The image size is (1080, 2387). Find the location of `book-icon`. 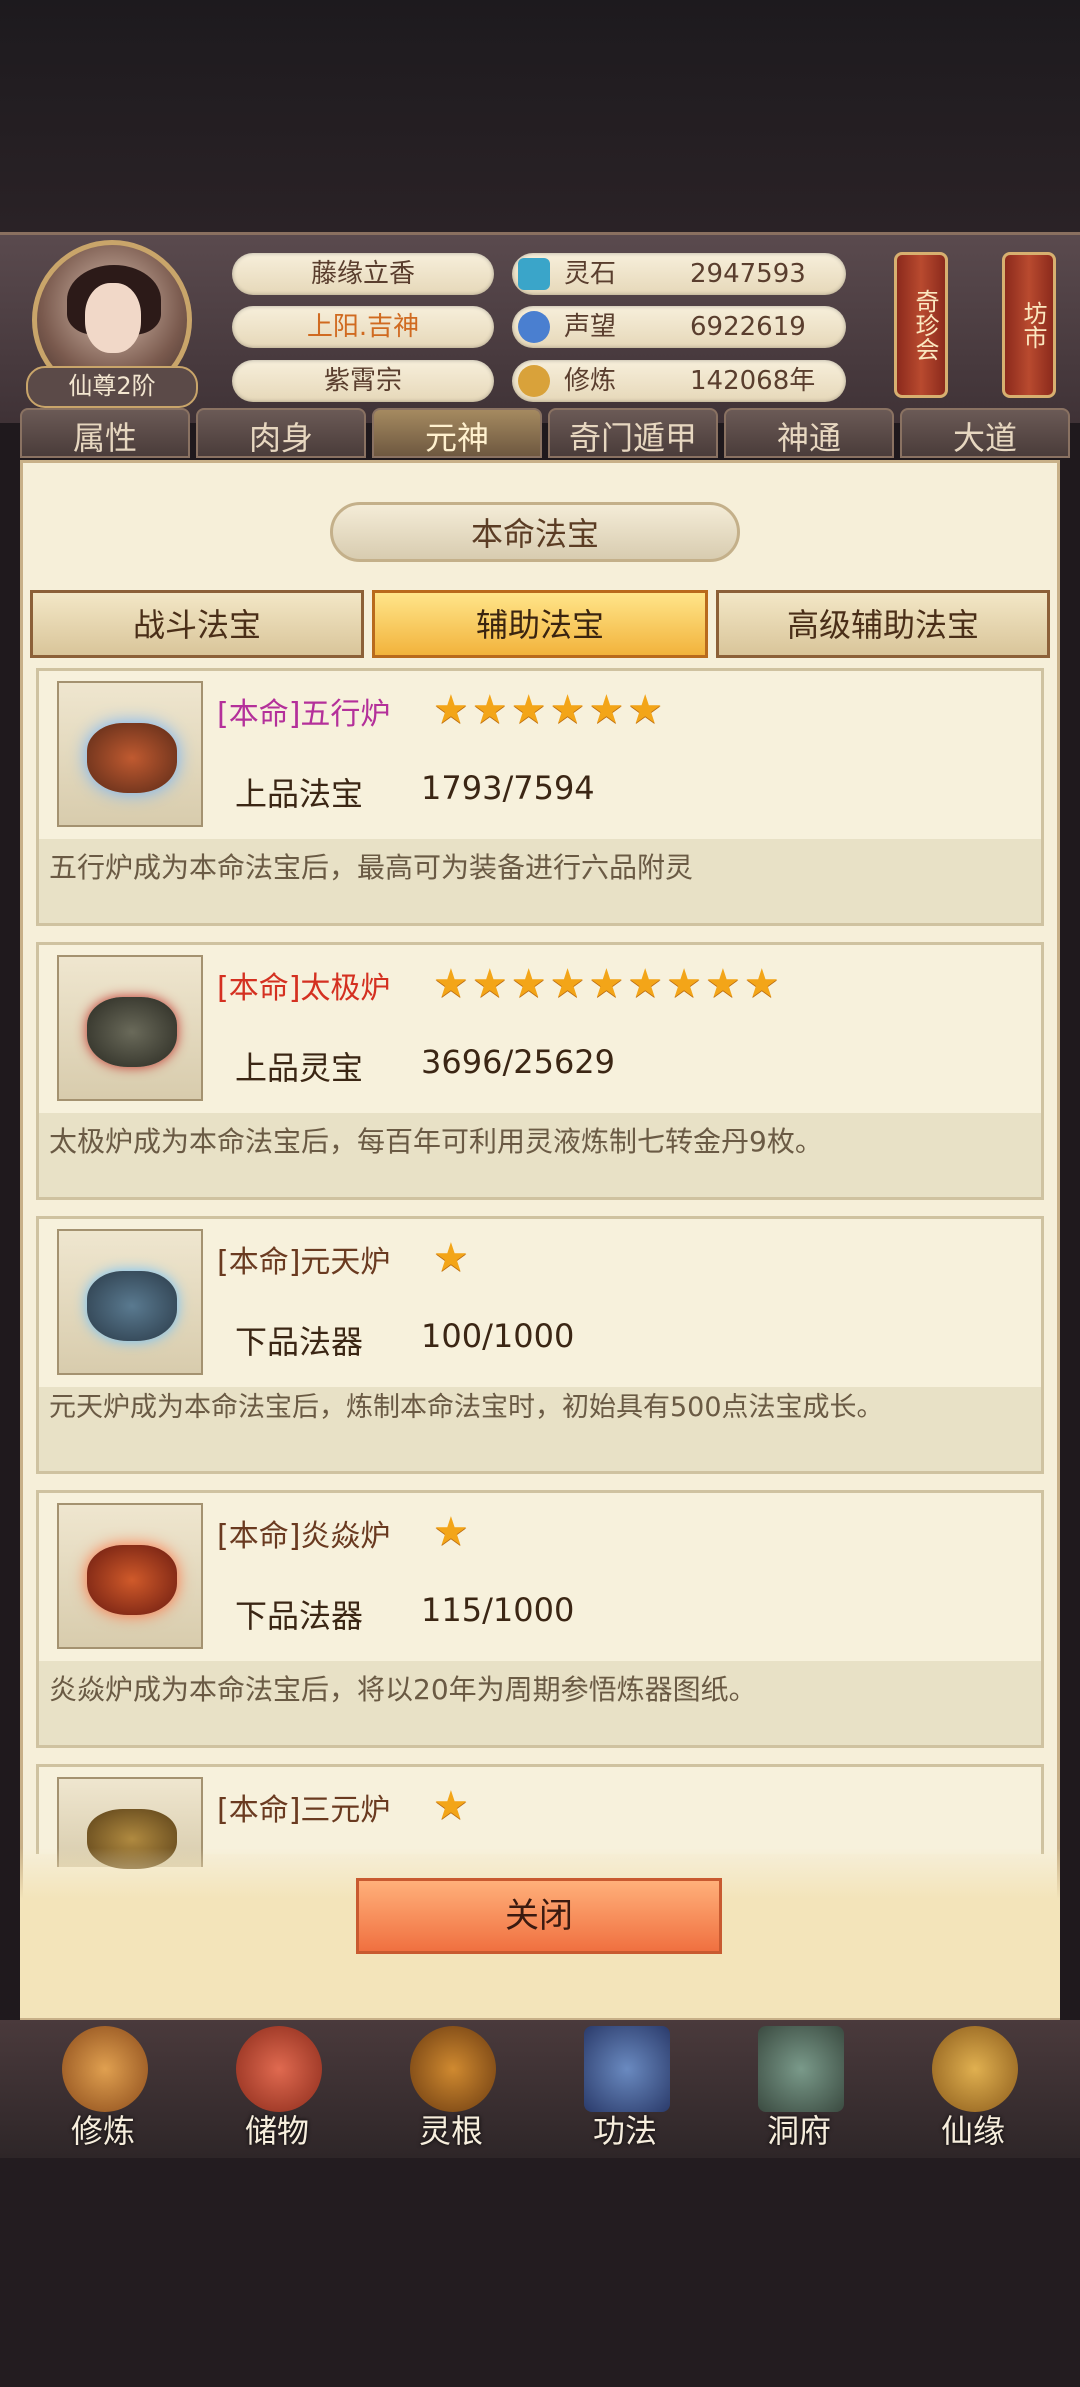

book-icon is located at coordinates (627, 2069).